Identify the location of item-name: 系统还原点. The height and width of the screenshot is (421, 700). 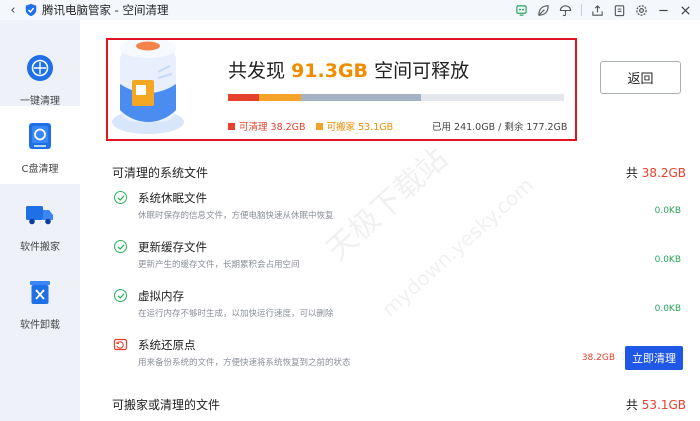
(167, 345).